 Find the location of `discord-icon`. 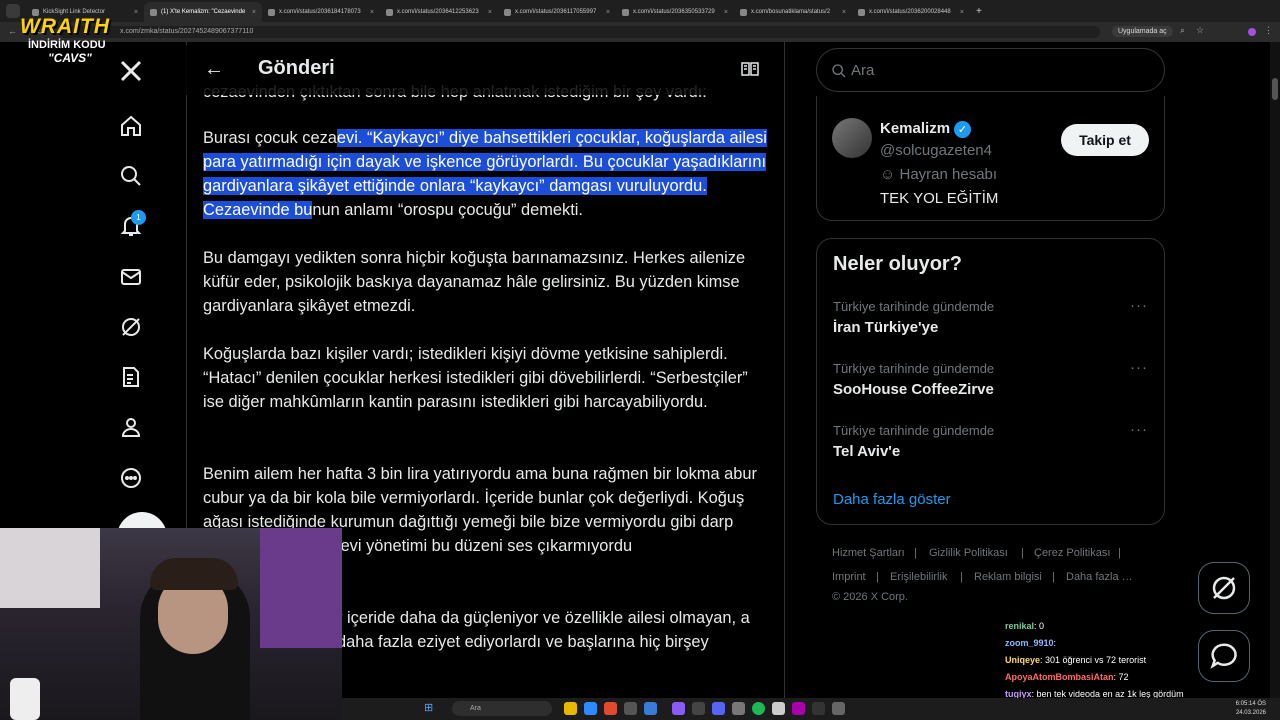

discord-icon is located at coordinates (718, 708).